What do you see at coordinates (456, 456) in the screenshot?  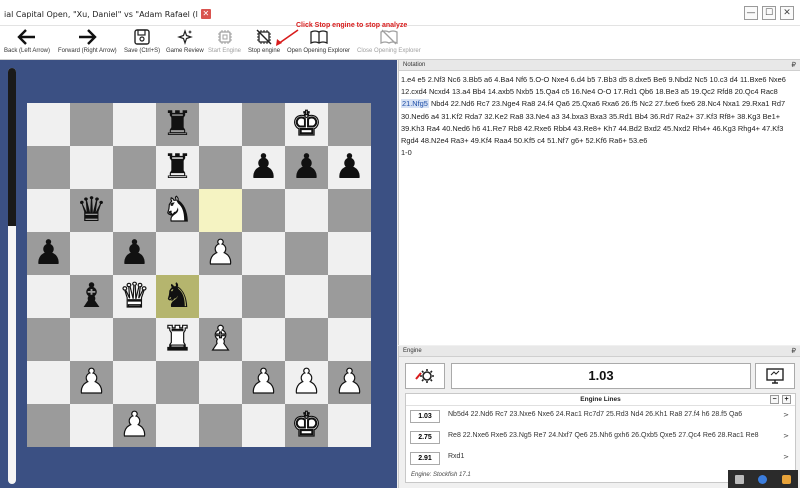 I see `line-moves: Rxd1` at bounding box center [456, 456].